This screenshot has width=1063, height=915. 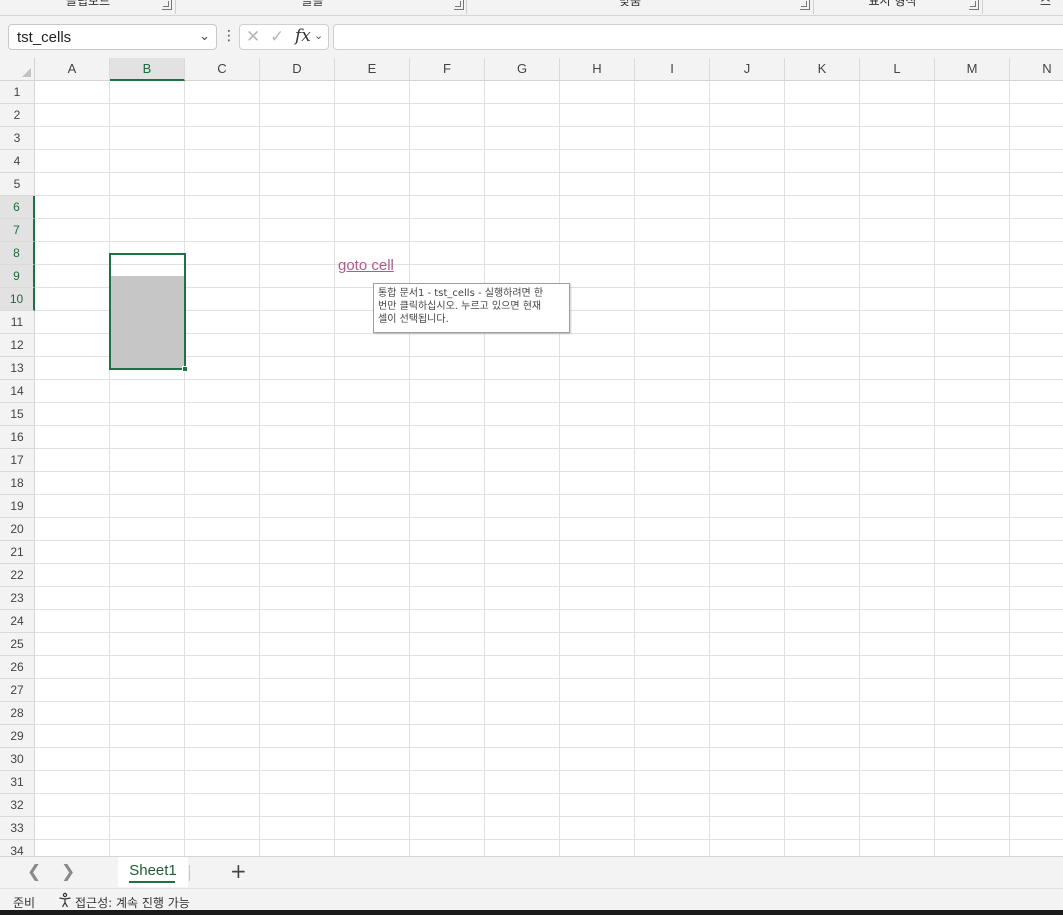 I want to click on sheet-tab-bar: ❮ ❯ Sheet1 +, so click(x=531, y=872).